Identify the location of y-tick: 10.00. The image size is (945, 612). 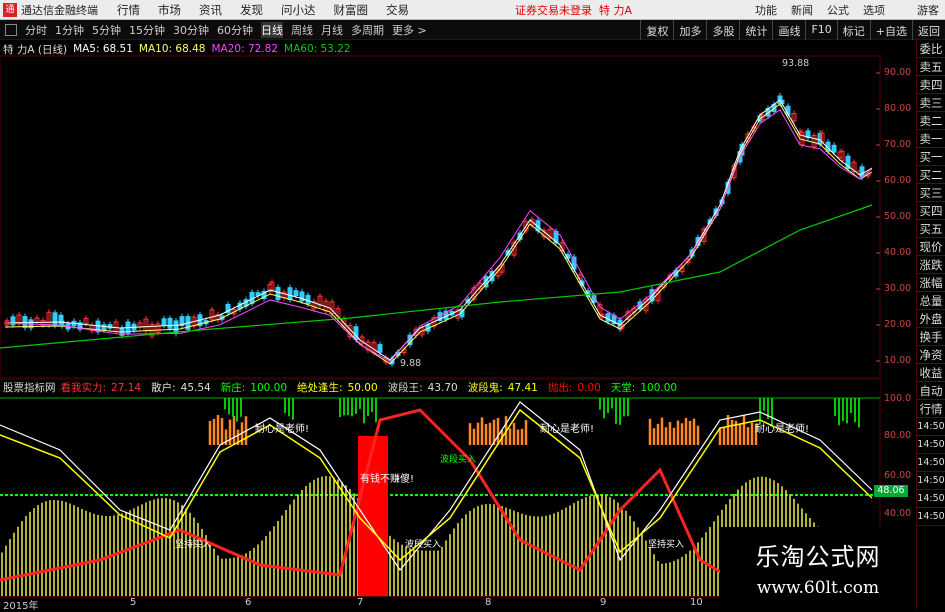
(897, 360).